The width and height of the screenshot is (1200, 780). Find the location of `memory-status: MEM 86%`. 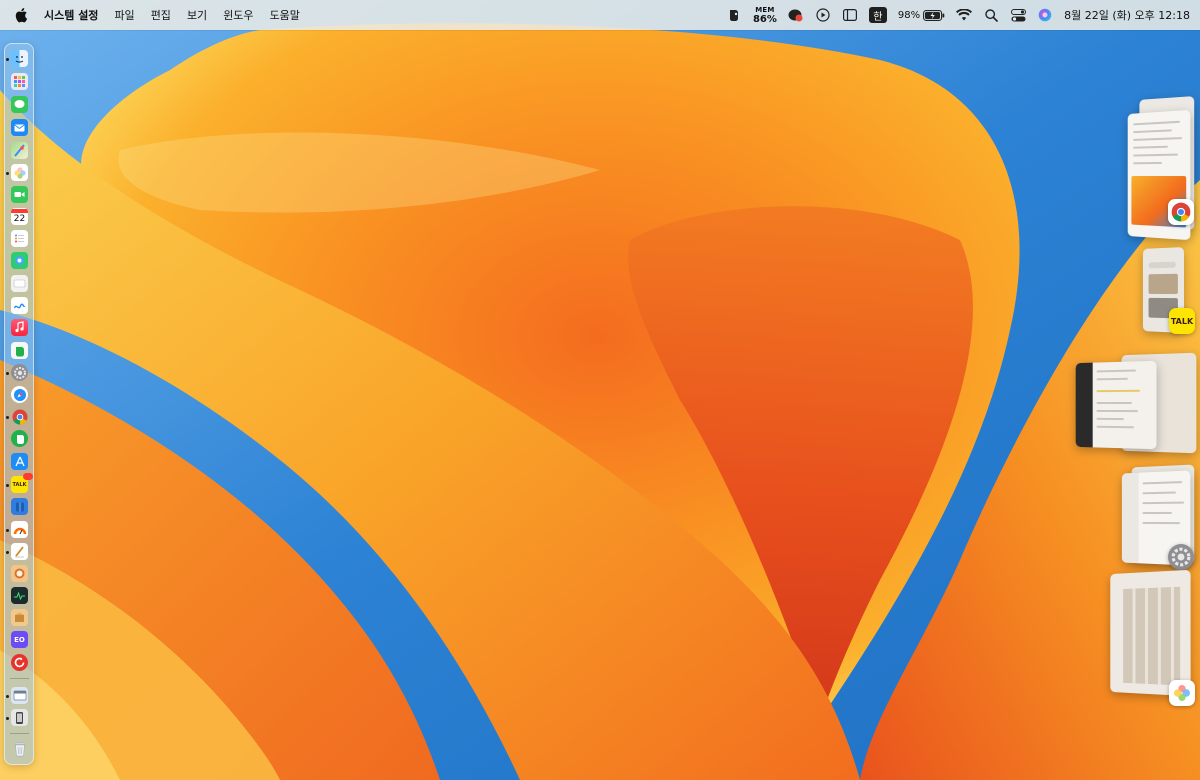

memory-status: MEM 86% is located at coordinates (765, 15).